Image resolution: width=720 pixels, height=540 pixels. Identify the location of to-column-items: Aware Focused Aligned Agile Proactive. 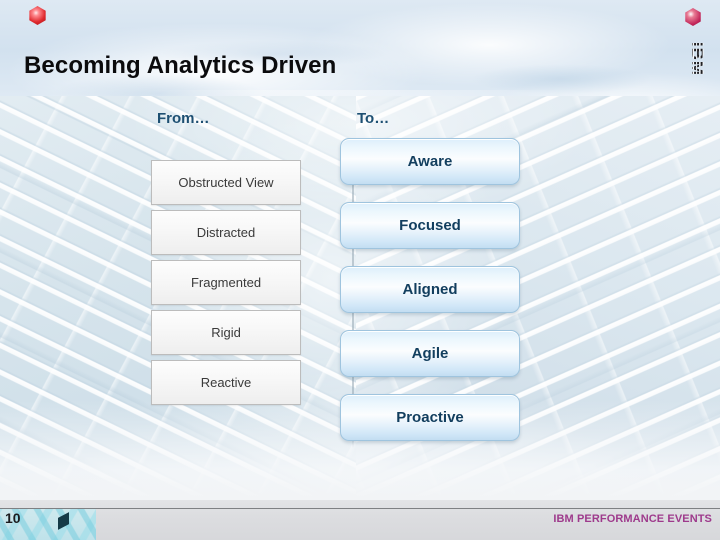
(430, 289).